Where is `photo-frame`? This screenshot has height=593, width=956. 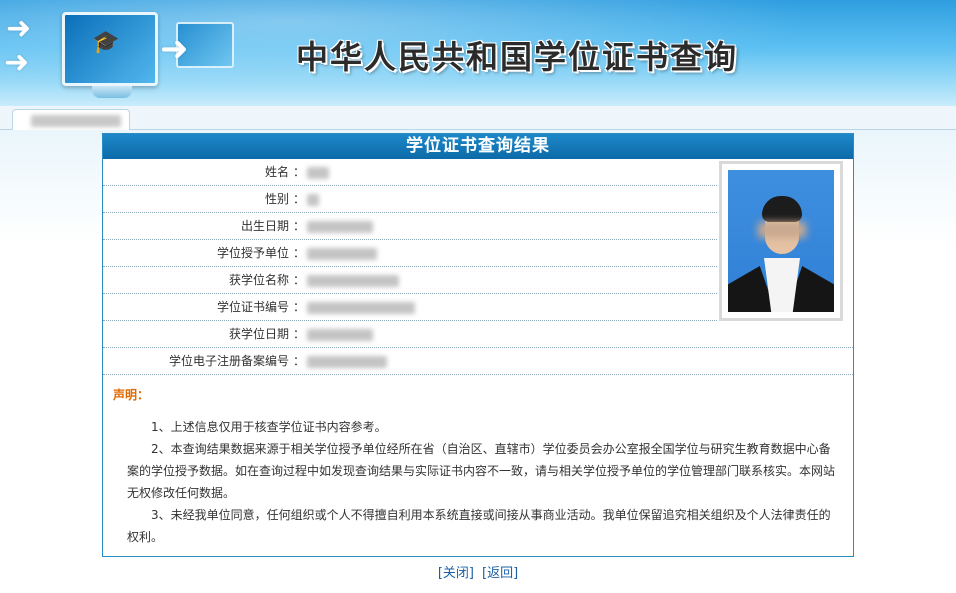
photo-frame is located at coordinates (781, 241).